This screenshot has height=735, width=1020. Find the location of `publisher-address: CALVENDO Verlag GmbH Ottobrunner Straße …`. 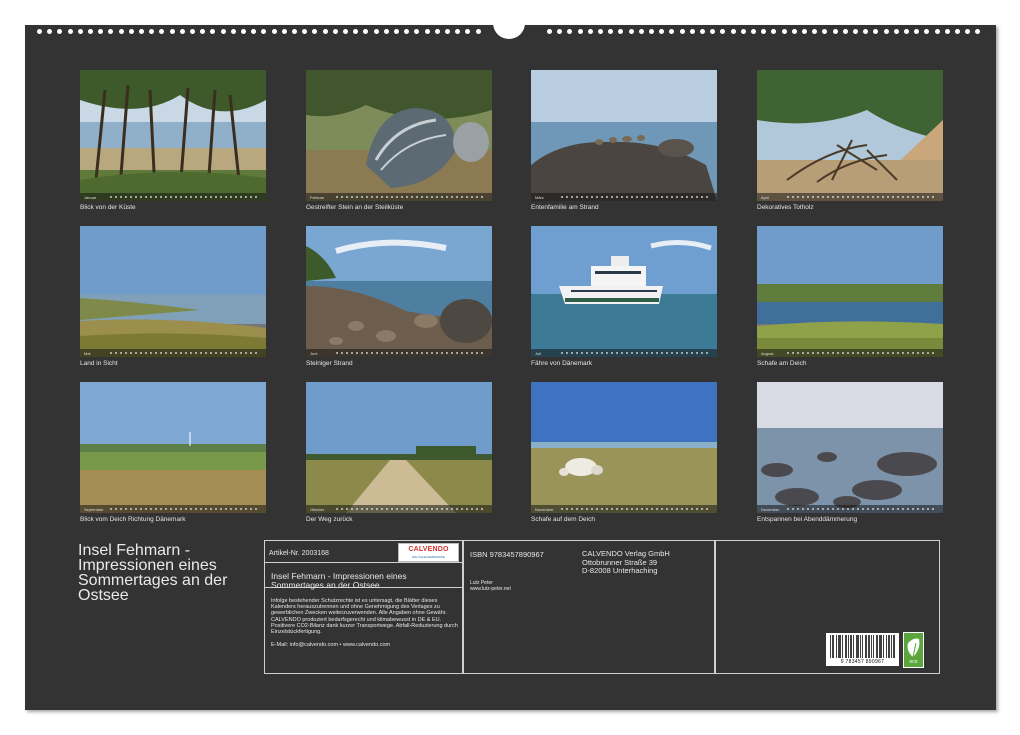

publisher-address: CALVENDO Verlag GmbH Ottobrunner Straße … is located at coordinates (626, 563).